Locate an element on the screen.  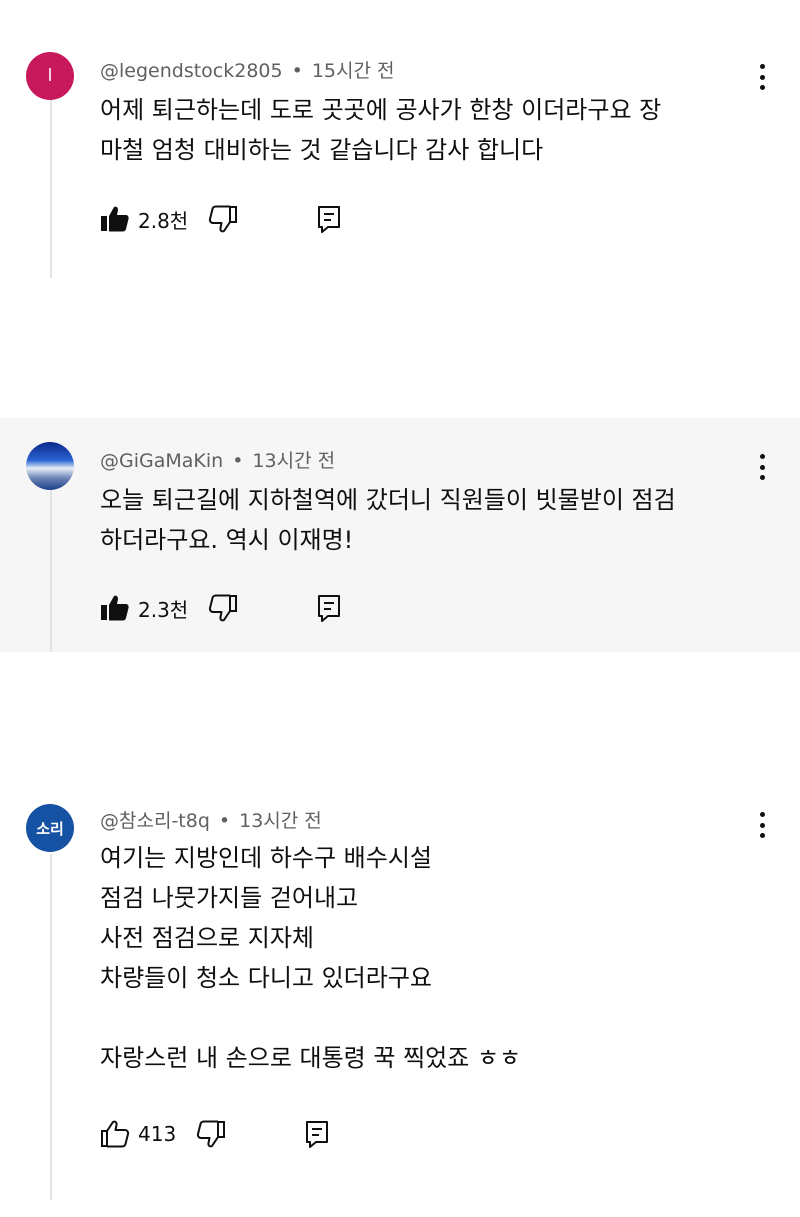
comment-header: @GiGaMaKin • 13시간 전 is located at coordinates (217, 459).